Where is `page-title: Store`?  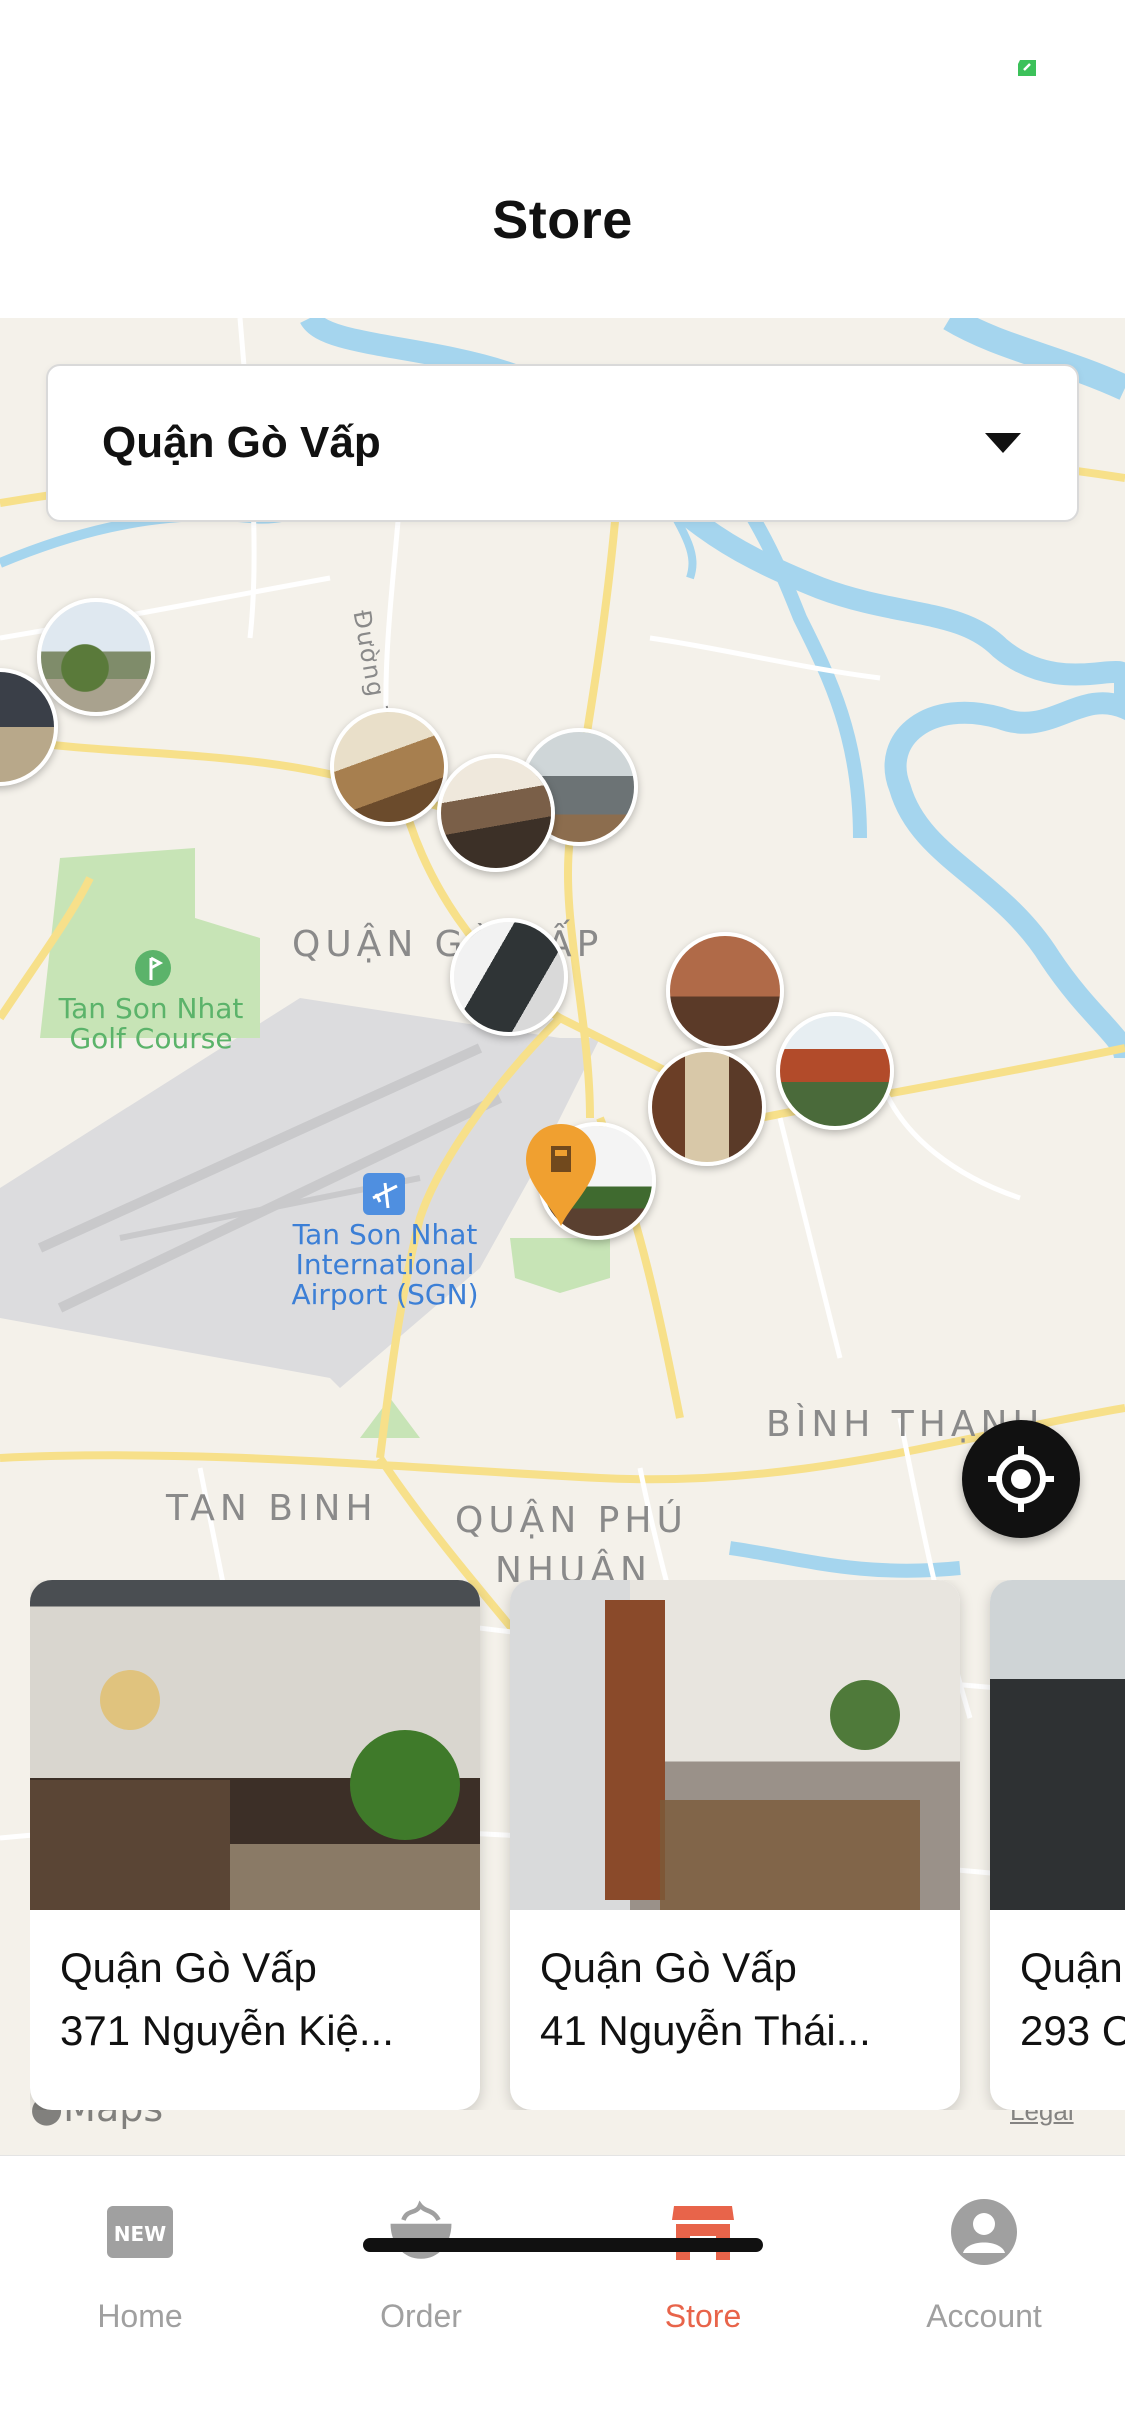 page-title: Store is located at coordinates (562, 220).